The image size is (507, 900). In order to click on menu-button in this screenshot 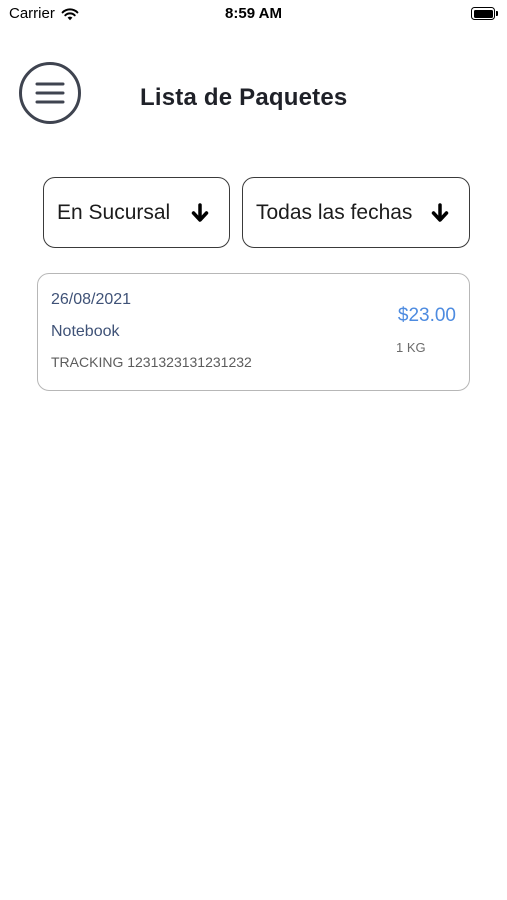, I will do `click(50, 93)`.